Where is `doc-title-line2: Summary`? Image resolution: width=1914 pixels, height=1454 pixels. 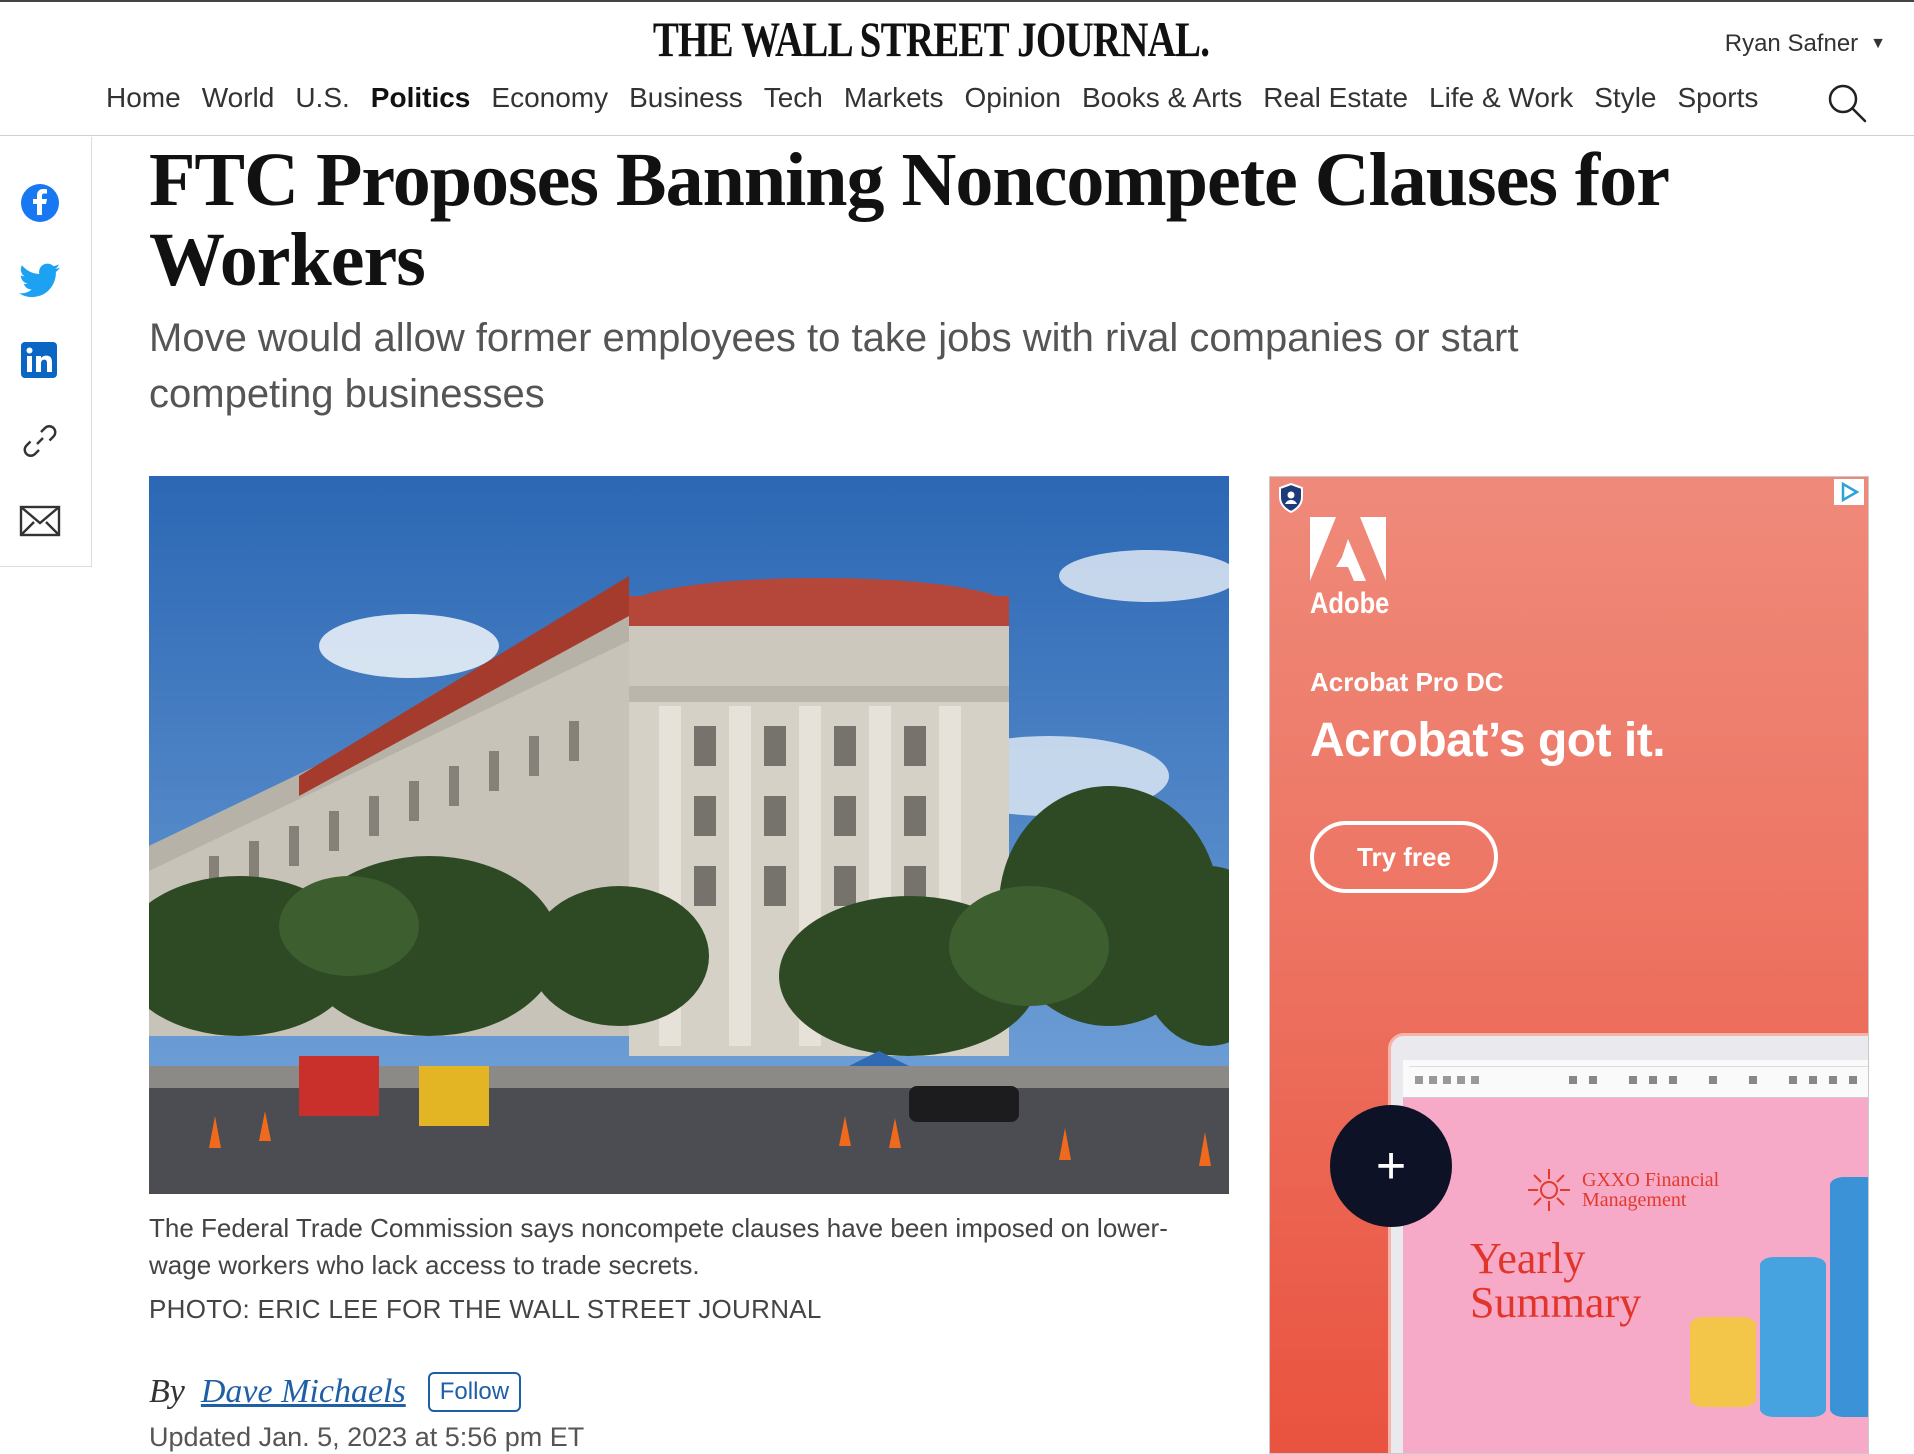 doc-title-line2: Summary is located at coordinates (1556, 1302).